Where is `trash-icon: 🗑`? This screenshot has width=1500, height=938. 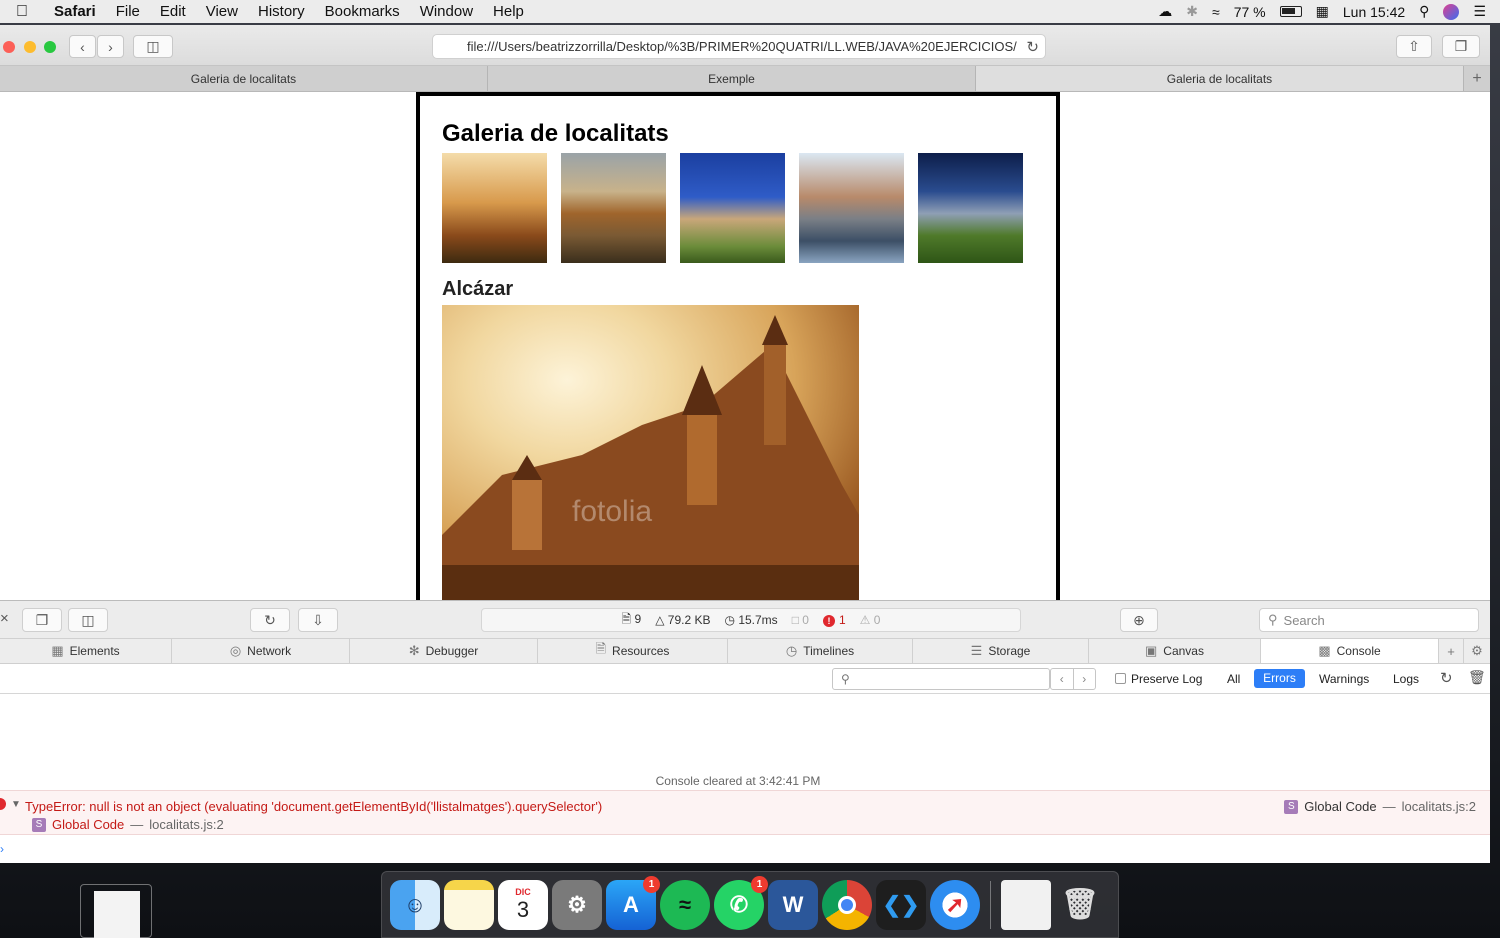 trash-icon: 🗑 is located at coordinates (1080, 905).